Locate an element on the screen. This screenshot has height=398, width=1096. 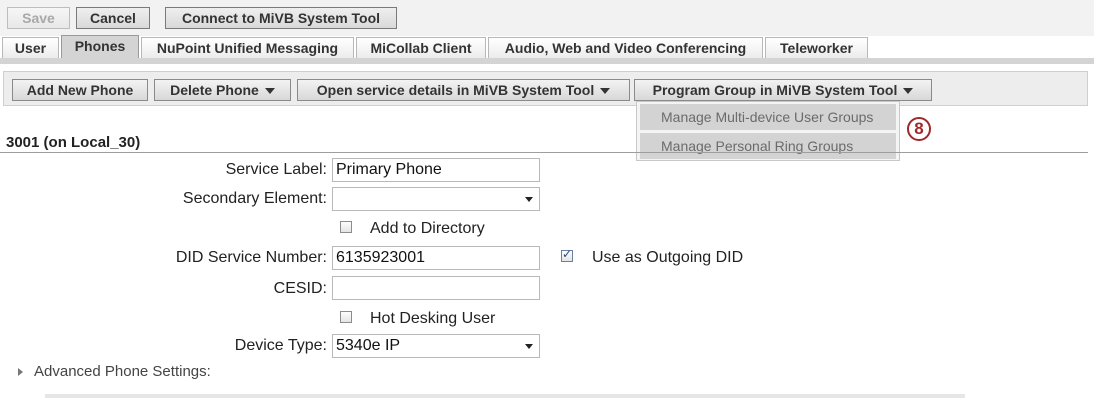
device-type-label: Device Type: is located at coordinates (280, 345).